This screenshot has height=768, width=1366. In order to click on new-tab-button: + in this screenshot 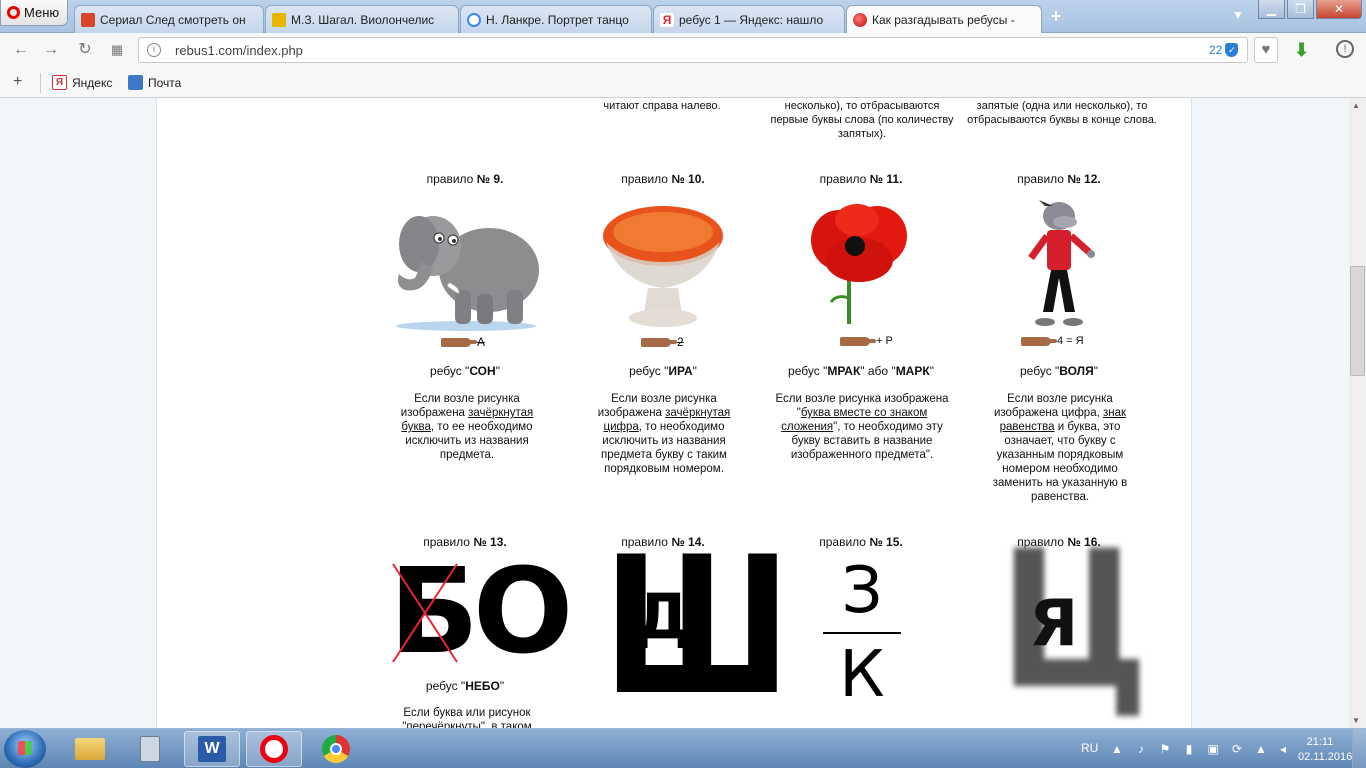, I will do `click(1056, 16)`.